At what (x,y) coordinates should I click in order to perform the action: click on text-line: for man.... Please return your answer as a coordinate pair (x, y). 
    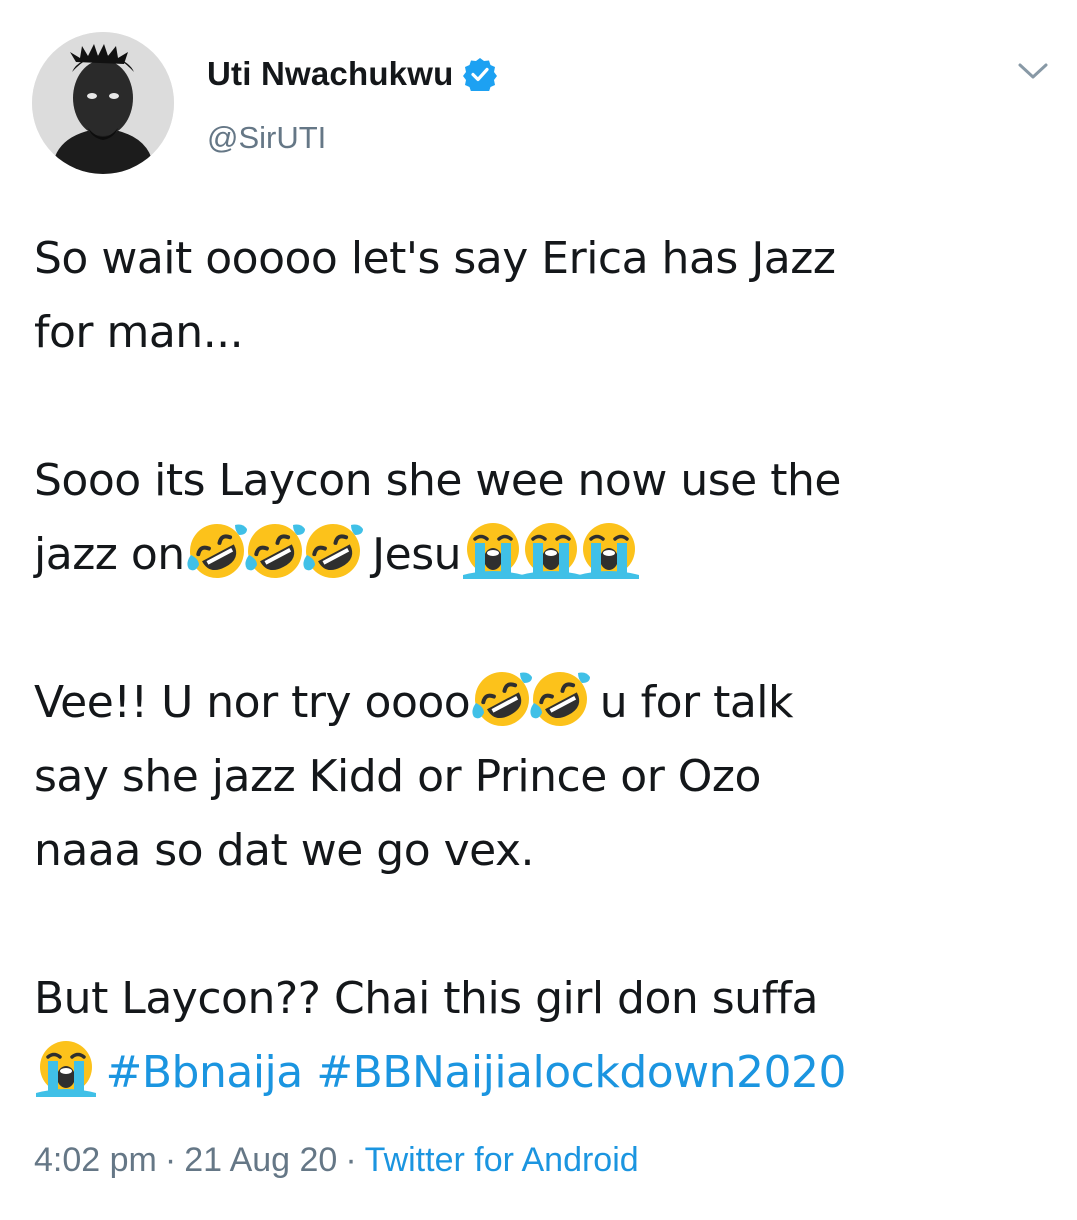
    Looking at the image, I should click on (139, 332).